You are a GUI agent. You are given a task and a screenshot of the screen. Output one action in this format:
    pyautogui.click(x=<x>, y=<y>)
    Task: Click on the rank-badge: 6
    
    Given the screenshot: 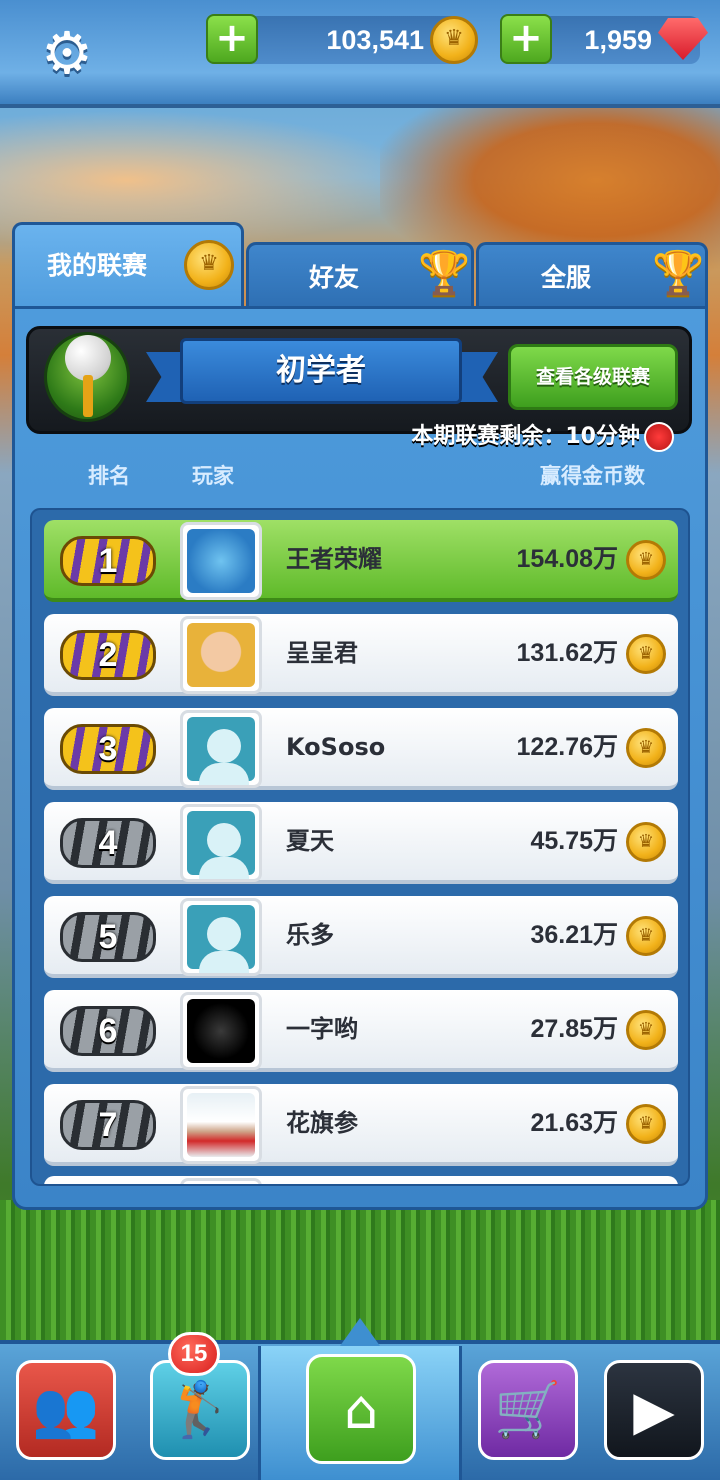 What is the action you would take?
    pyautogui.click(x=108, y=1031)
    